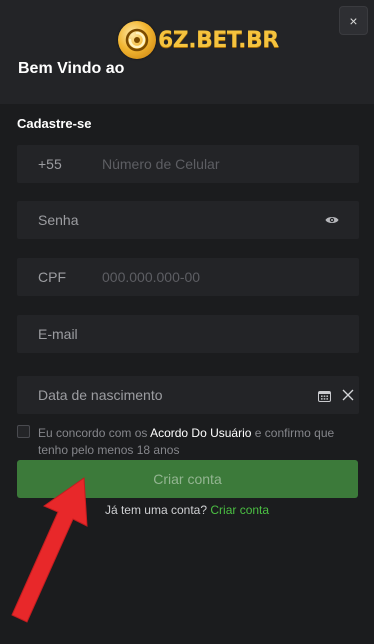 The height and width of the screenshot is (644, 374). I want to click on birthdate-field: Data de nascimento, so click(188, 395).